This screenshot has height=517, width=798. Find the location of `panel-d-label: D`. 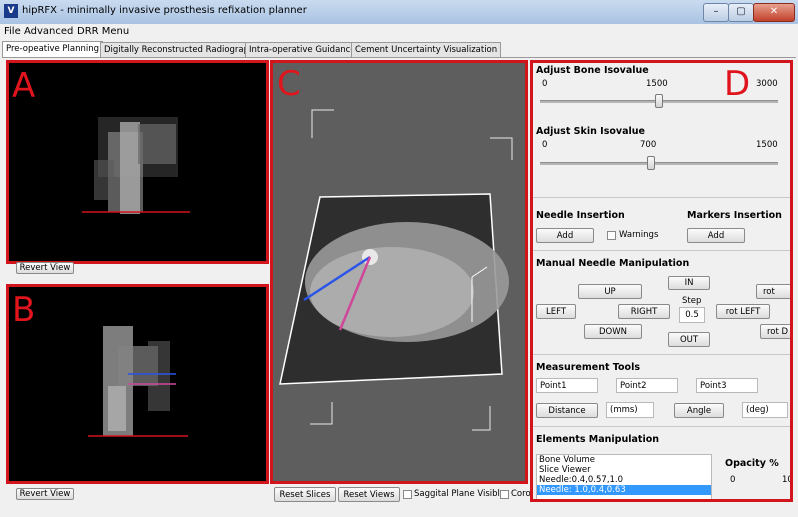

panel-d-label: D is located at coordinates (737, 84).